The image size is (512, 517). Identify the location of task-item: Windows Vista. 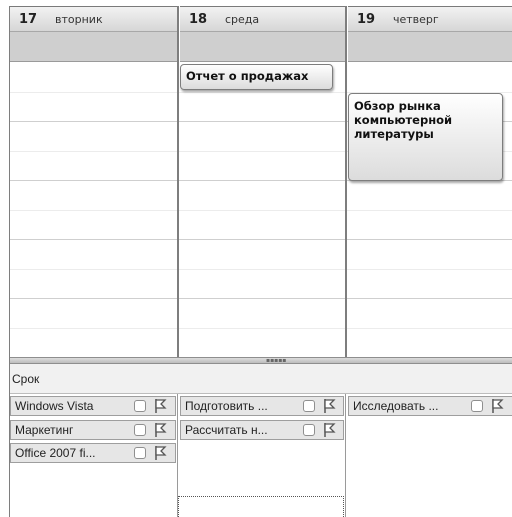
(93, 406).